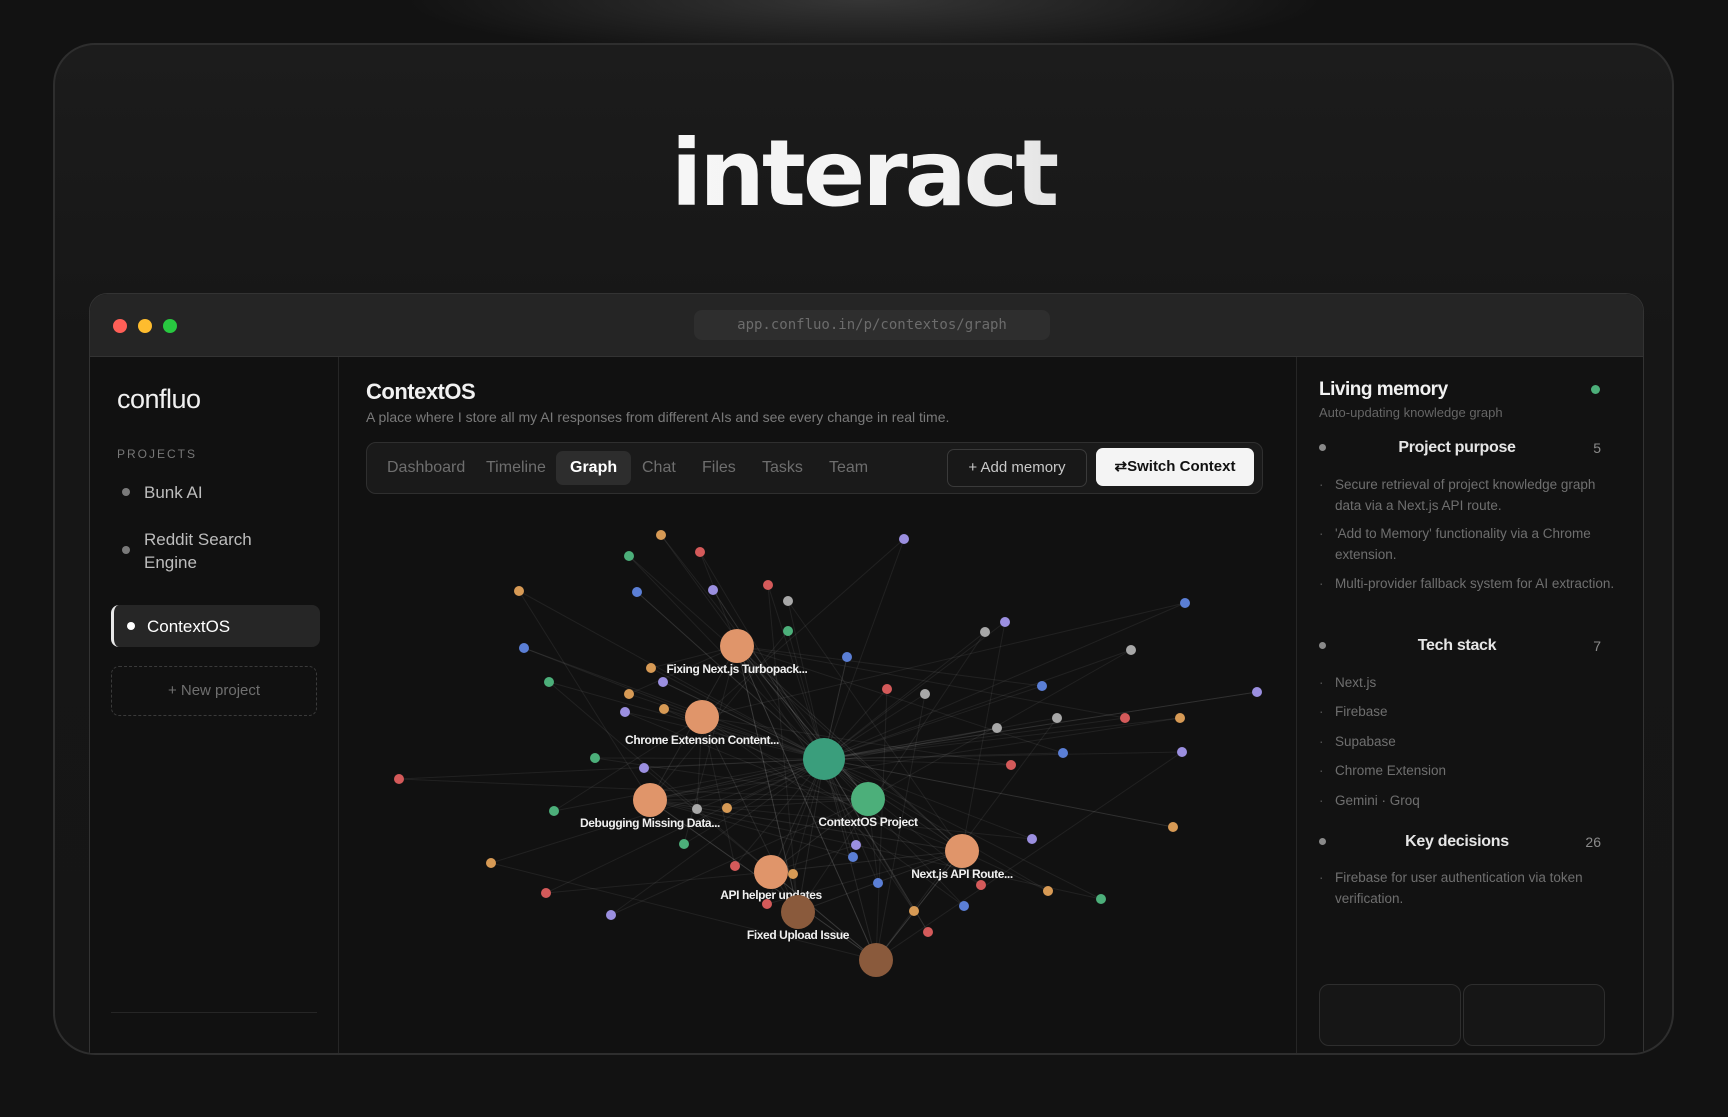 This screenshot has height=1117, width=1728. Describe the element at coordinates (426, 468) in the screenshot. I see `tab-dashboard: Dashboard` at that location.